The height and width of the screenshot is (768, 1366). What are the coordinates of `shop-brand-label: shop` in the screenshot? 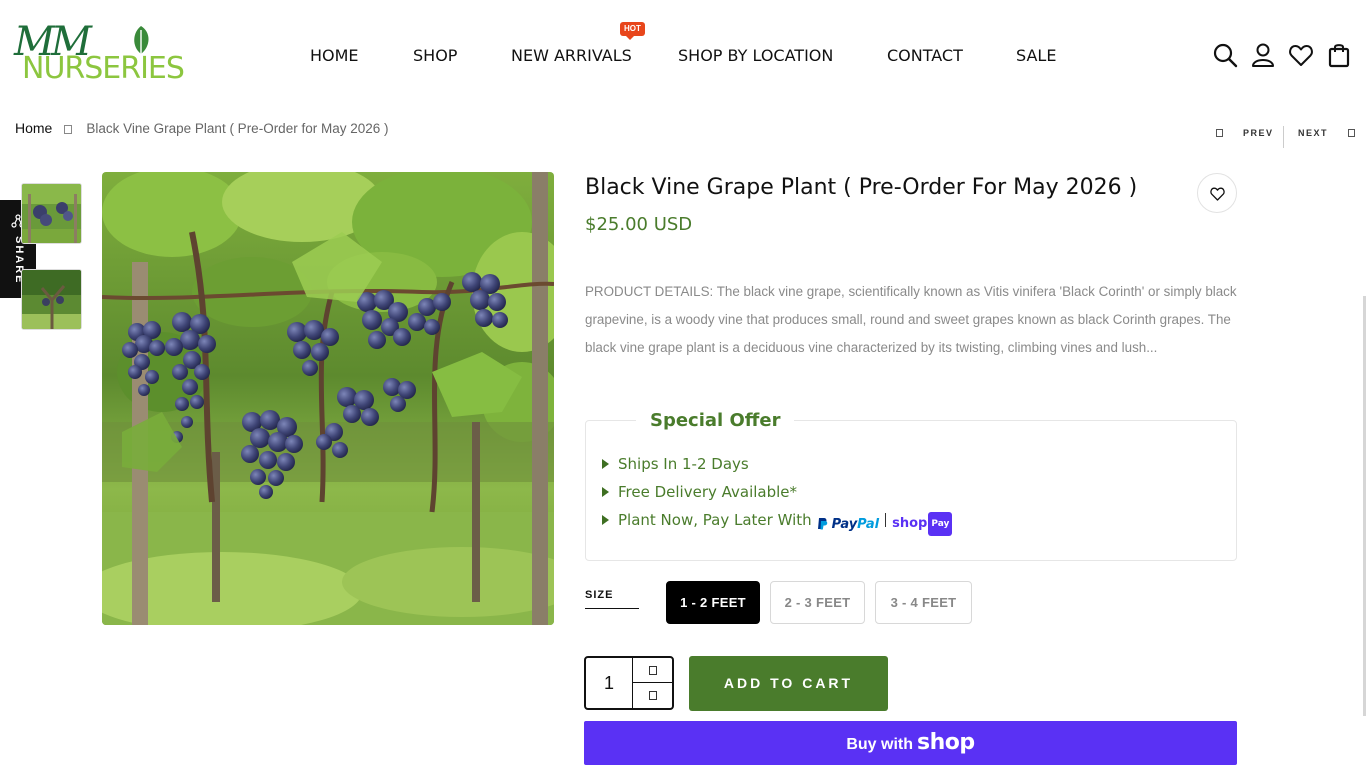 It's located at (946, 742).